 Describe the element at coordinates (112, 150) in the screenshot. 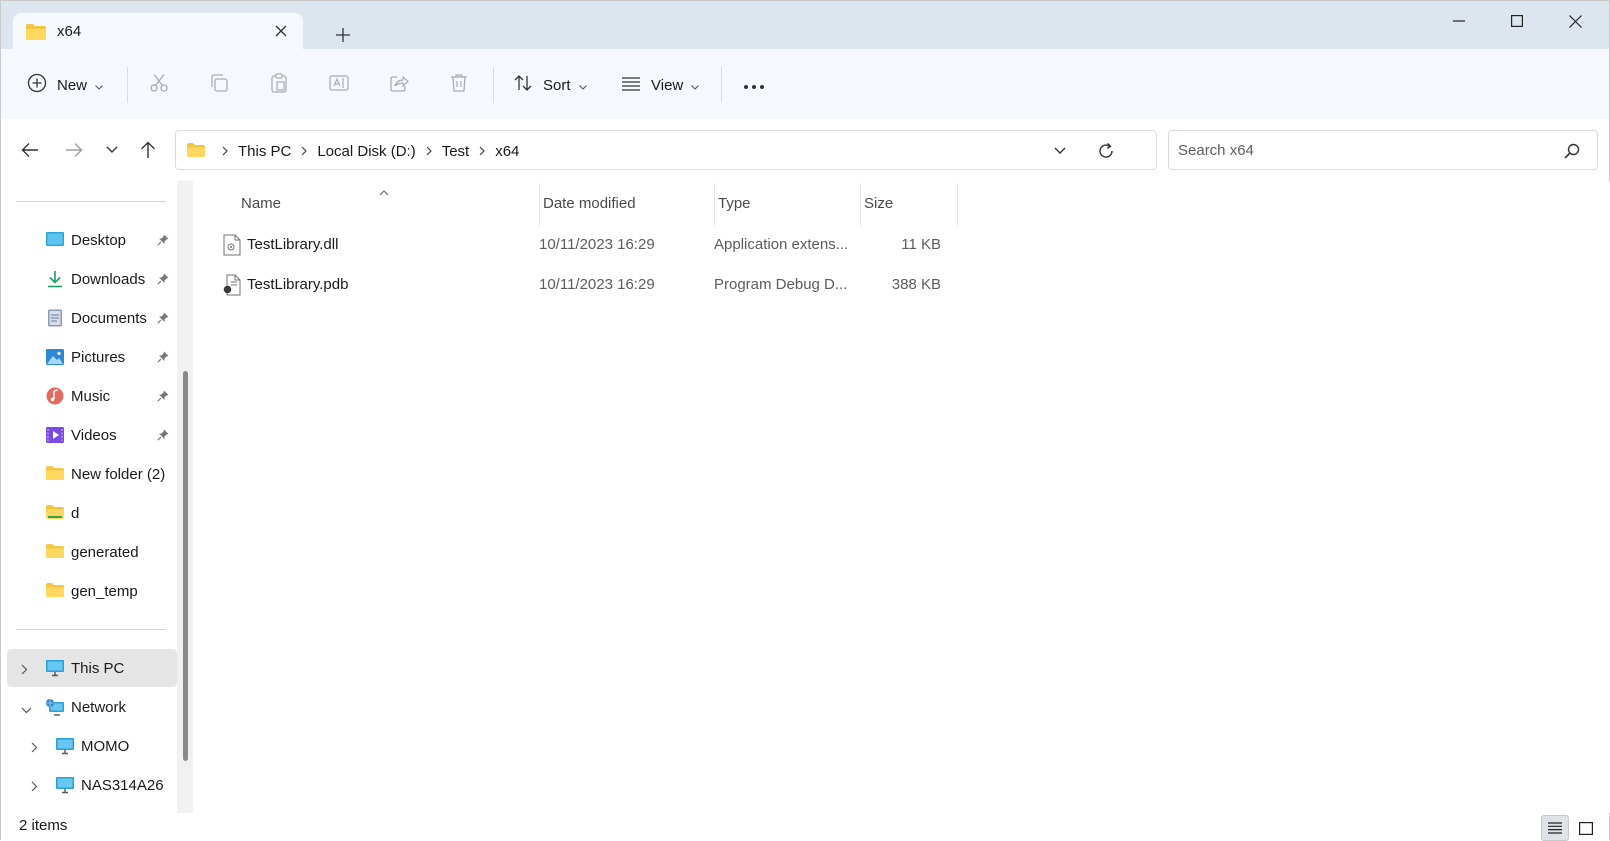

I see `recent-locations-button` at that location.